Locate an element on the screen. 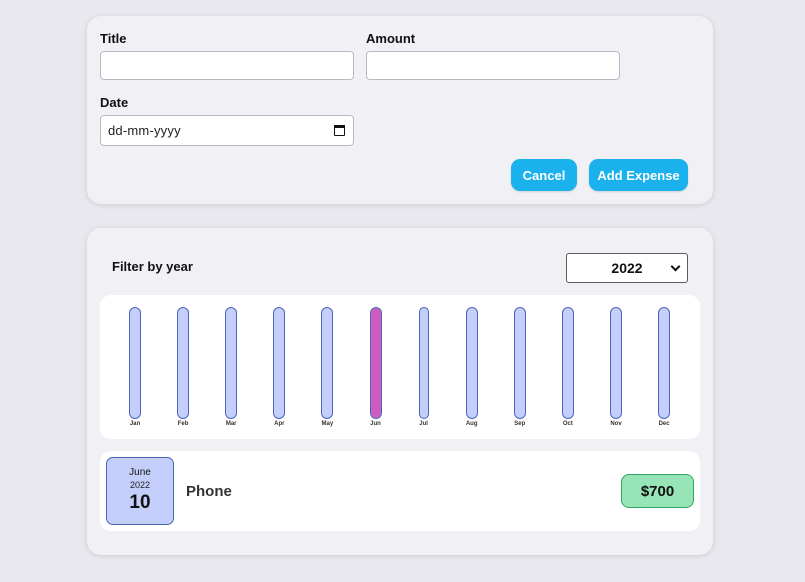 Image resolution: width=805 pixels, height=582 pixels. chart-bar-label: Jul is located at coordinates (423, 424).